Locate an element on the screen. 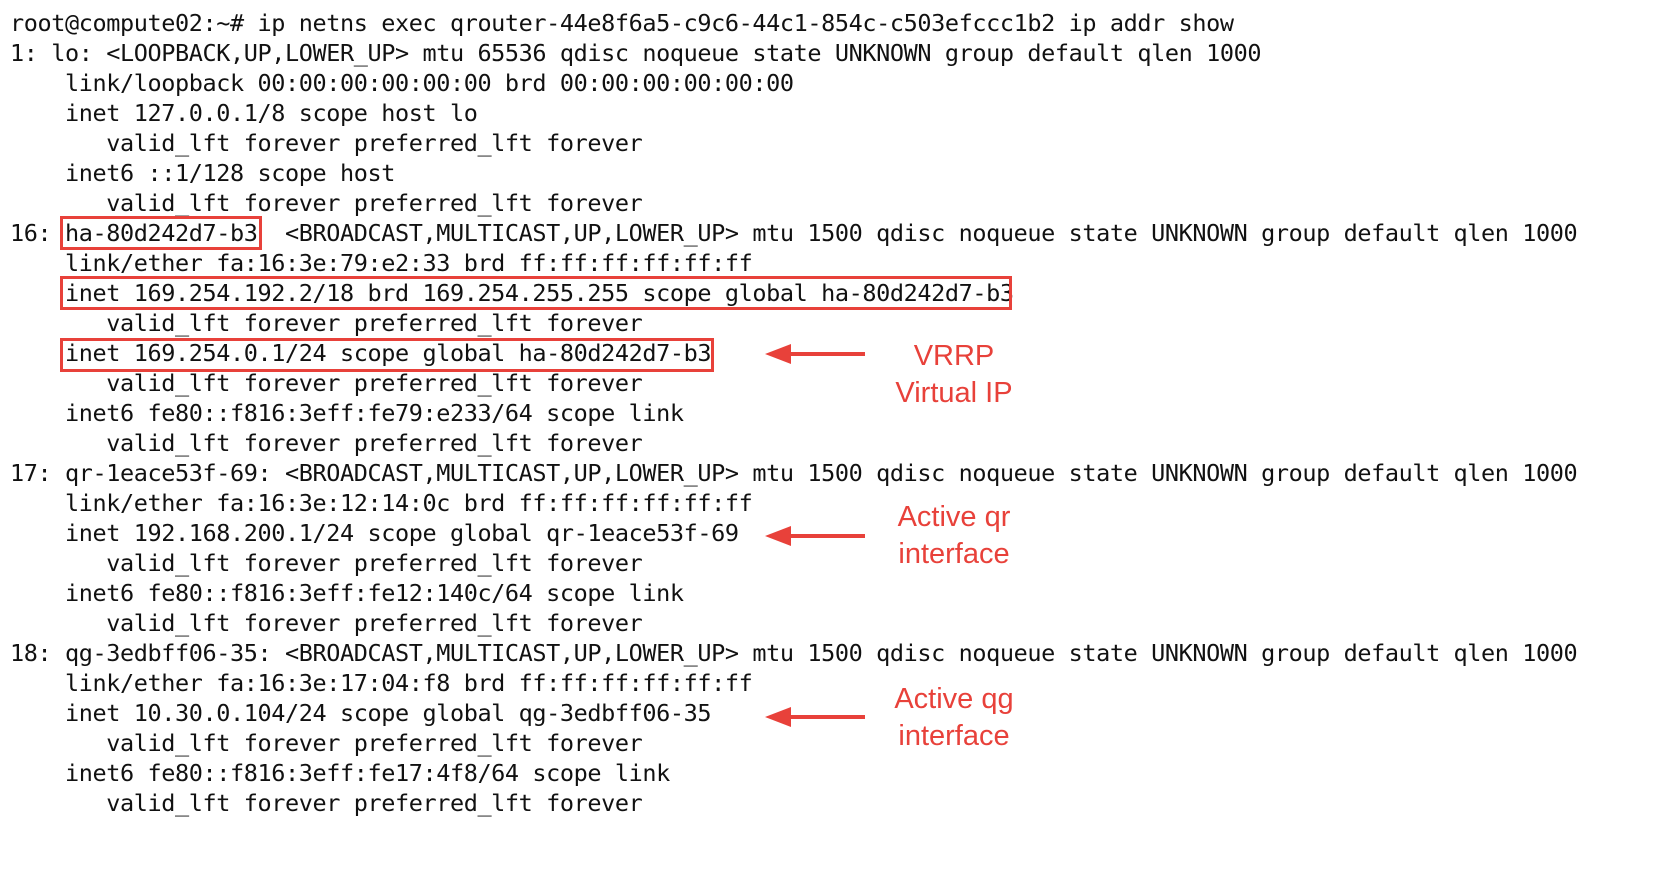  annotation-line: Active qg is located at coordinates (954, 699).